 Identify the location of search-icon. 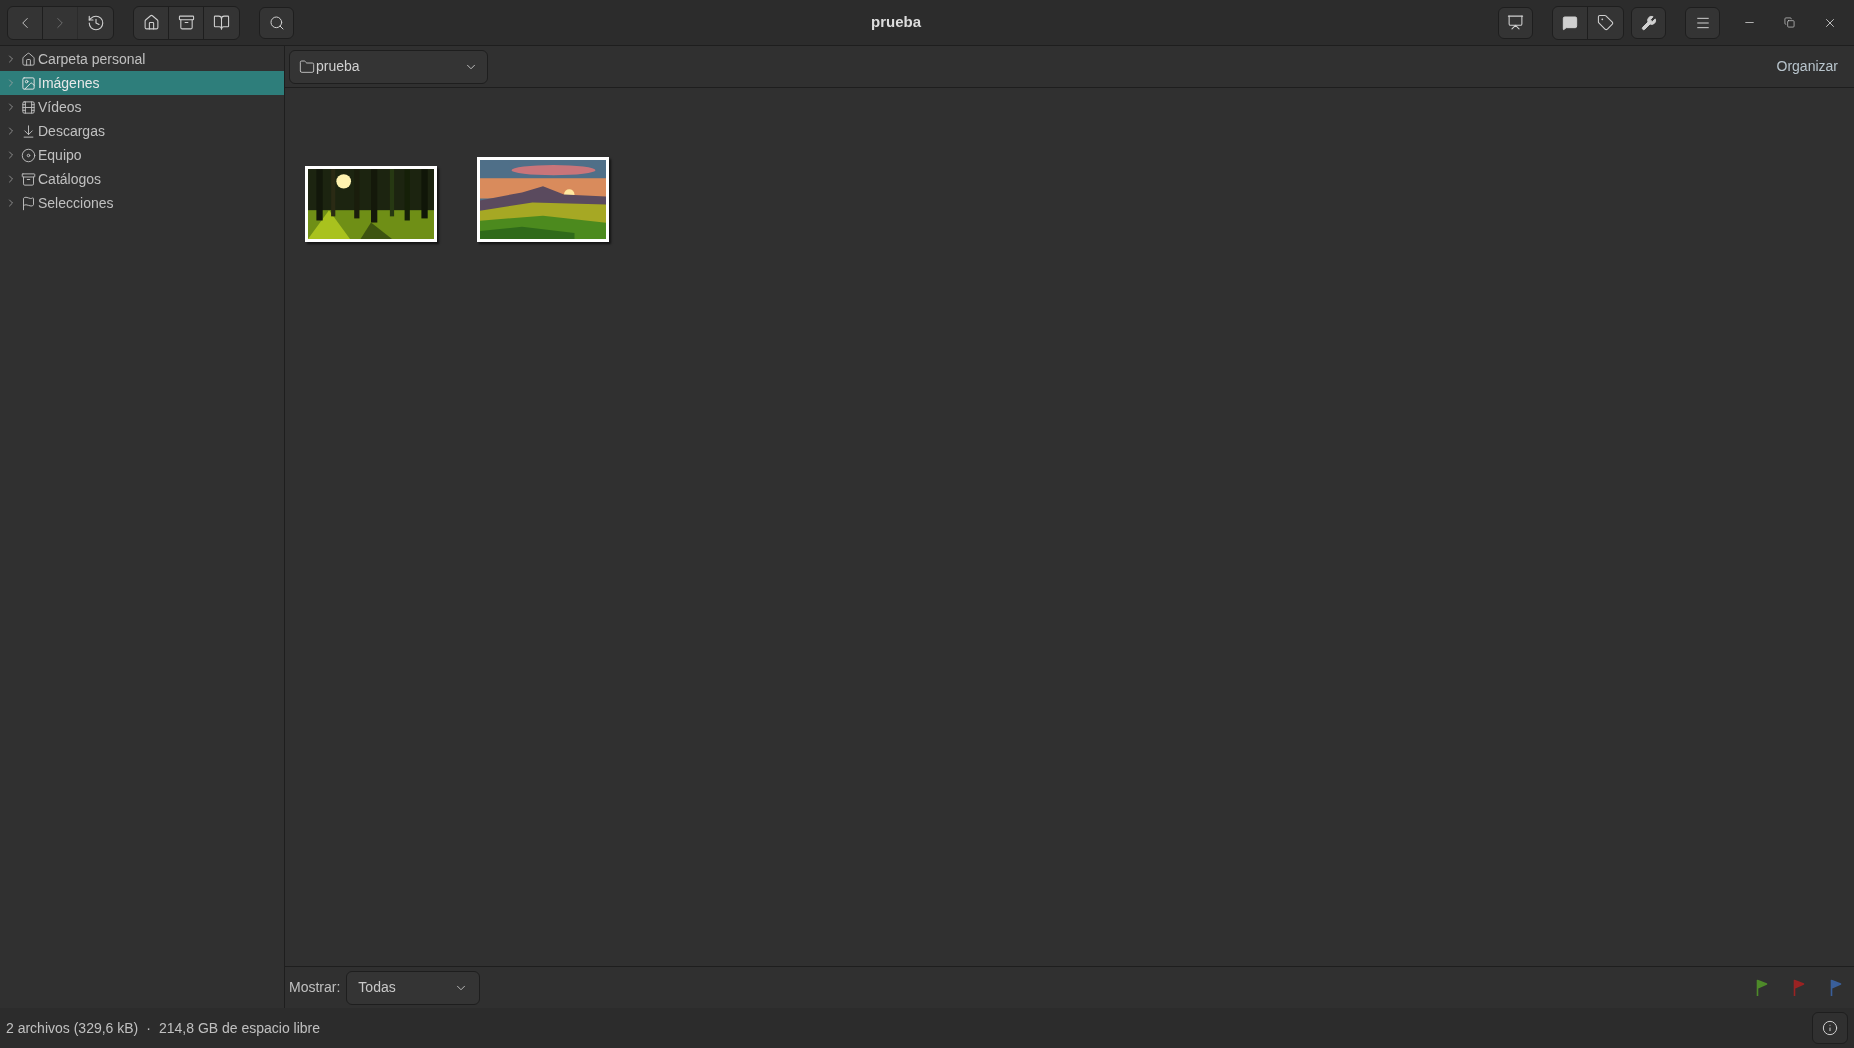
(276, 22).